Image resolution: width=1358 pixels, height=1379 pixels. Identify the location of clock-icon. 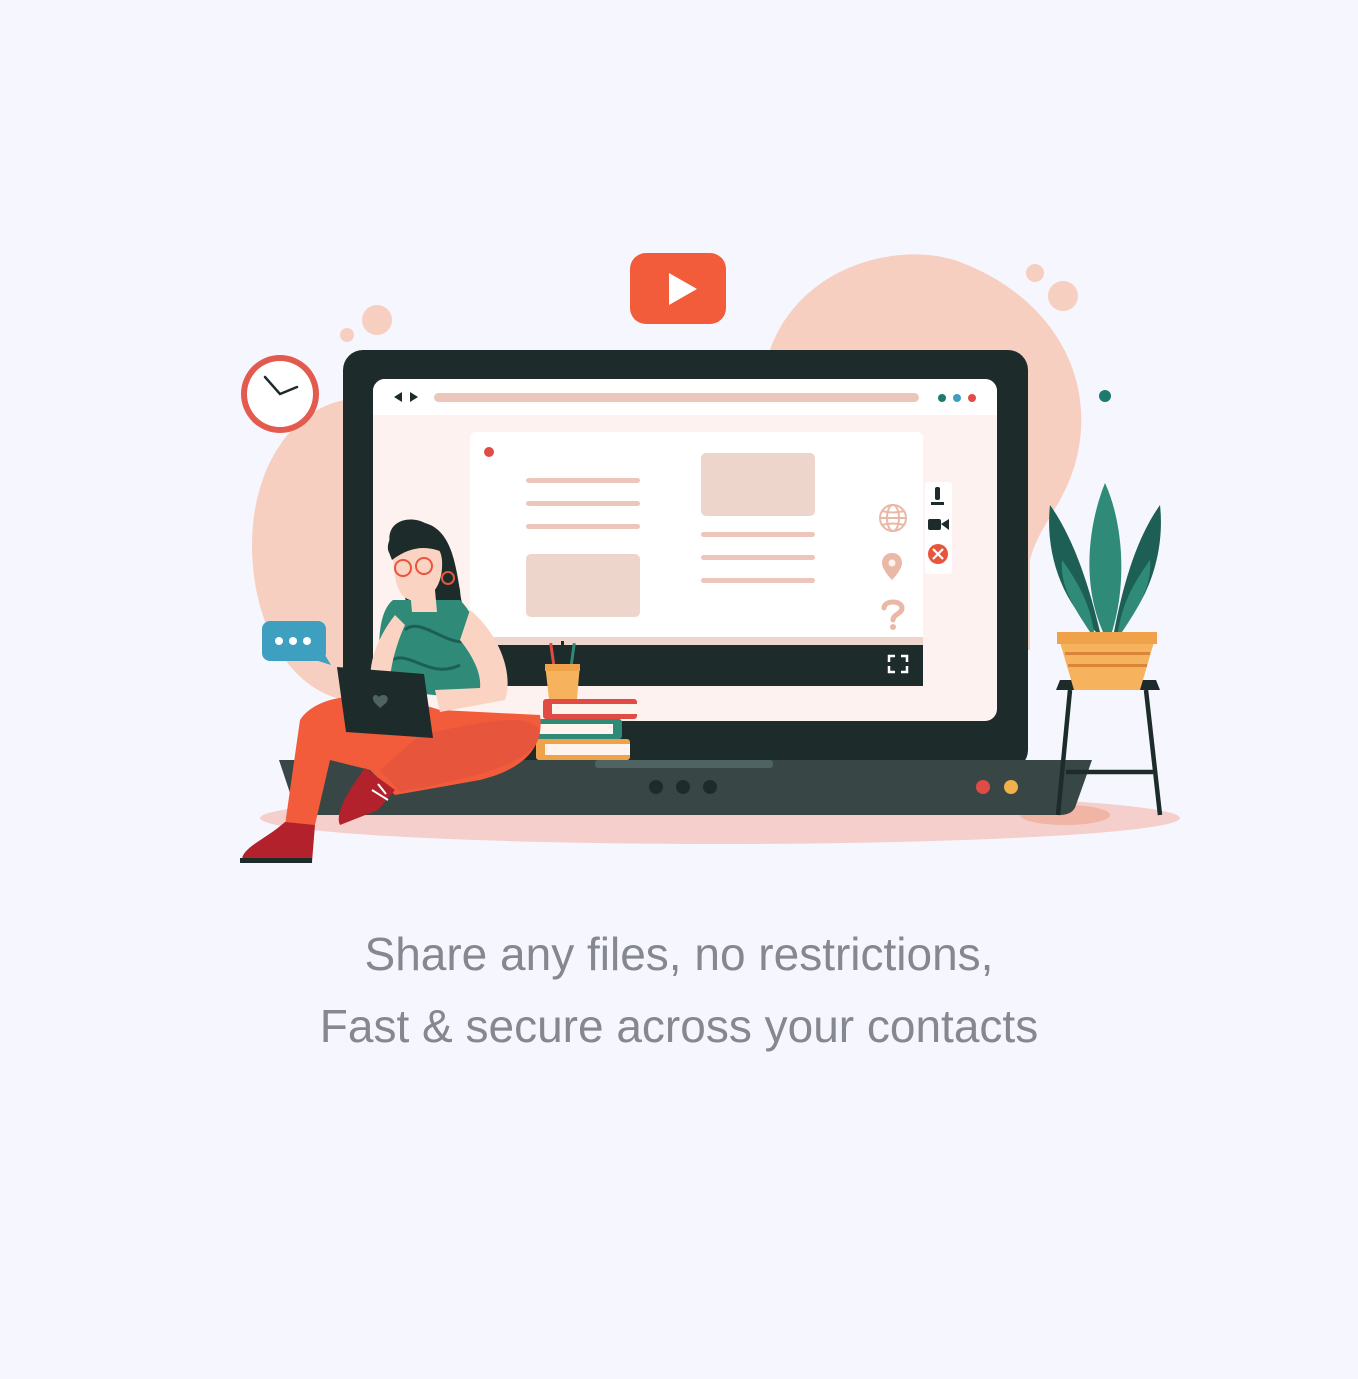
(280, 394).